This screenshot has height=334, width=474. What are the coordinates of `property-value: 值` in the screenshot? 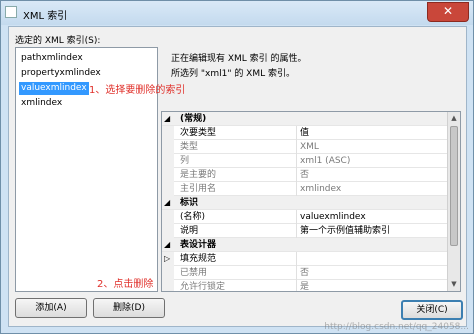 It's located at (374, 133).